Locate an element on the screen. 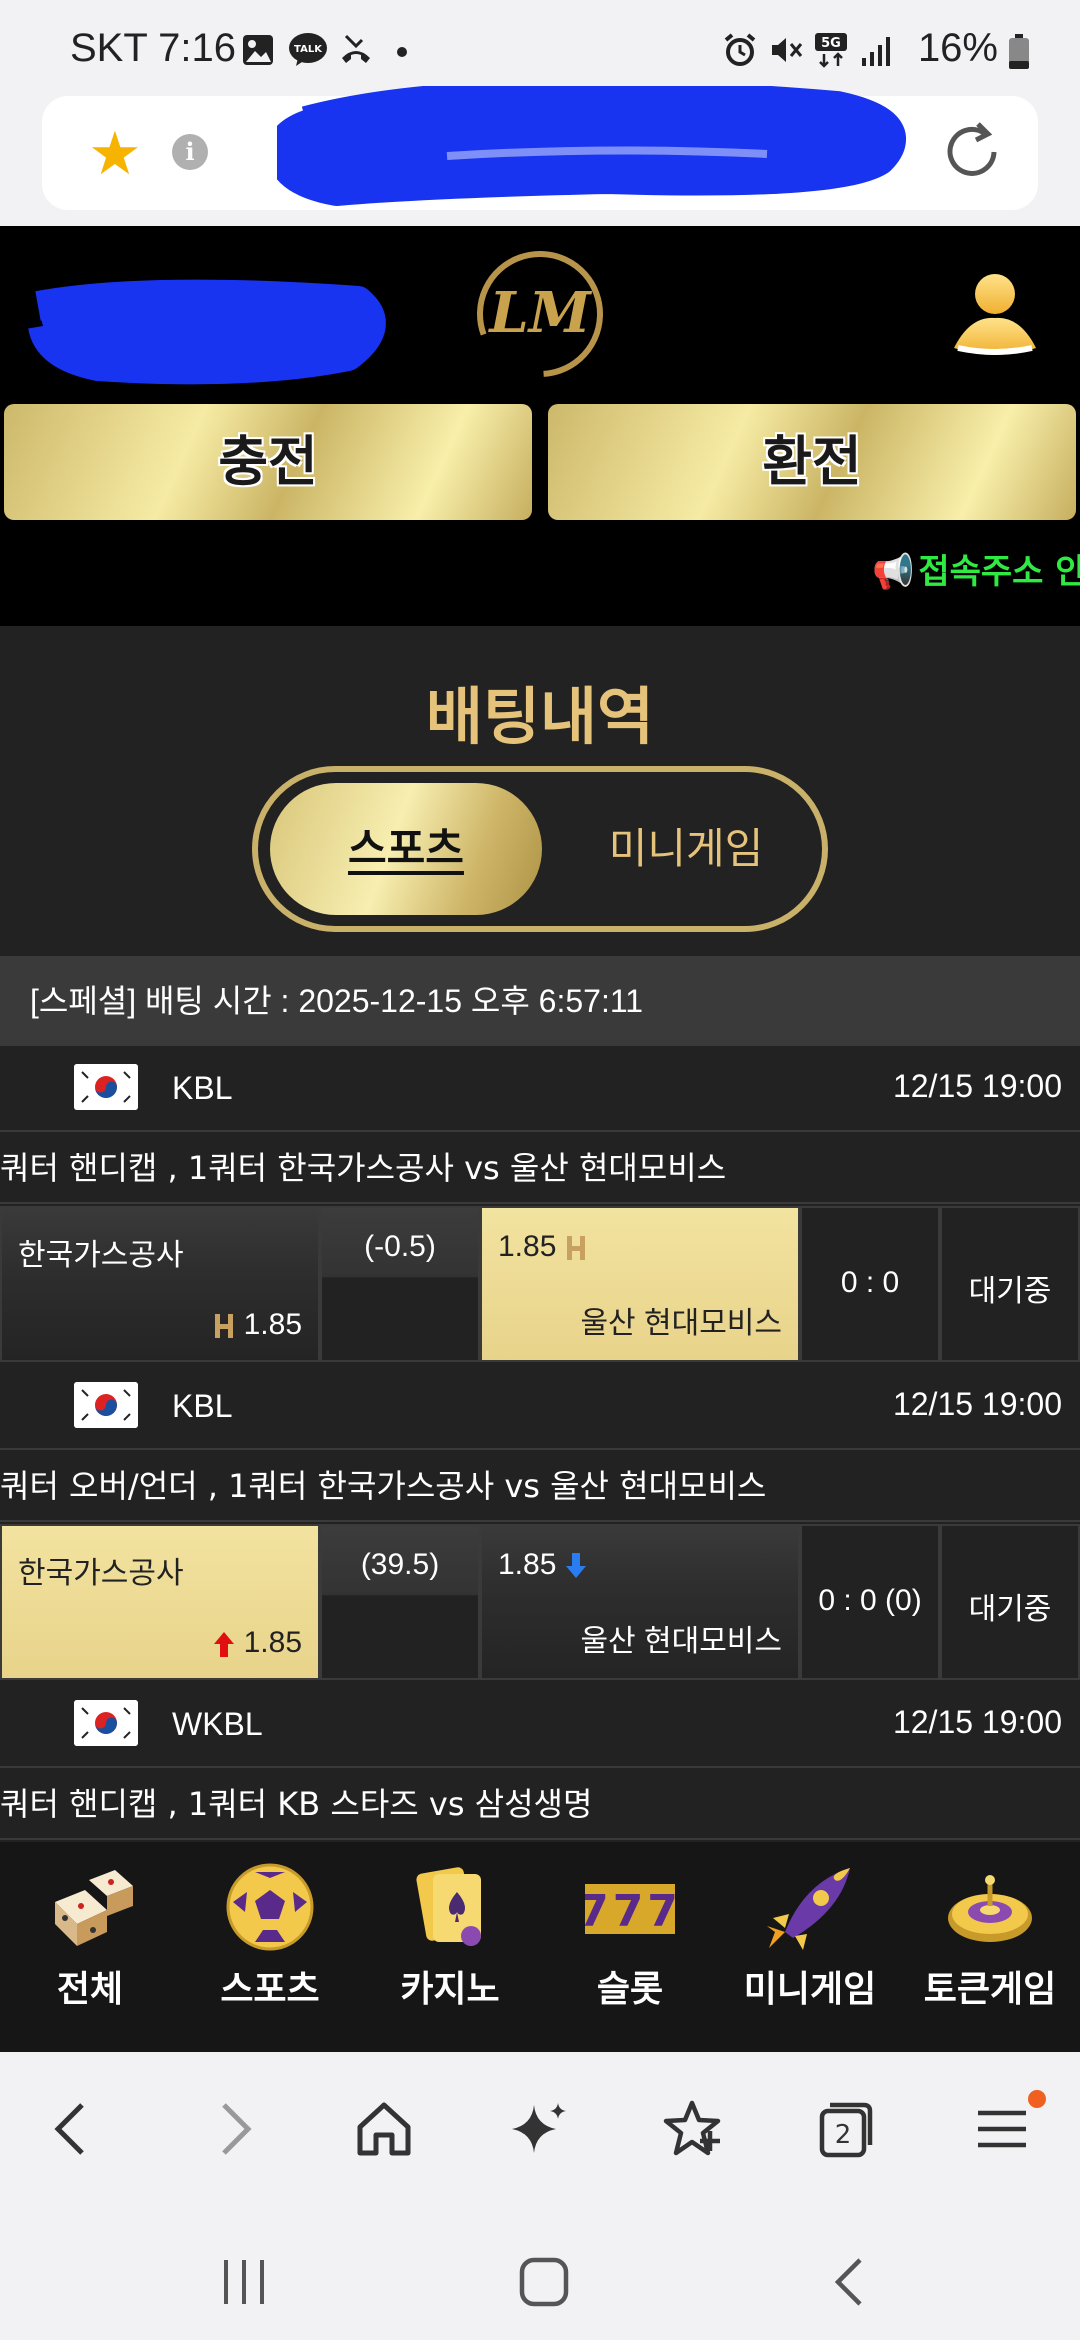 The height and width of the screenshot is (2340, 1080). category-nav: 전체 스포츠 카지노 777 슬롯 미니게임 토큰게임 is located at coordinates (540, 1947).